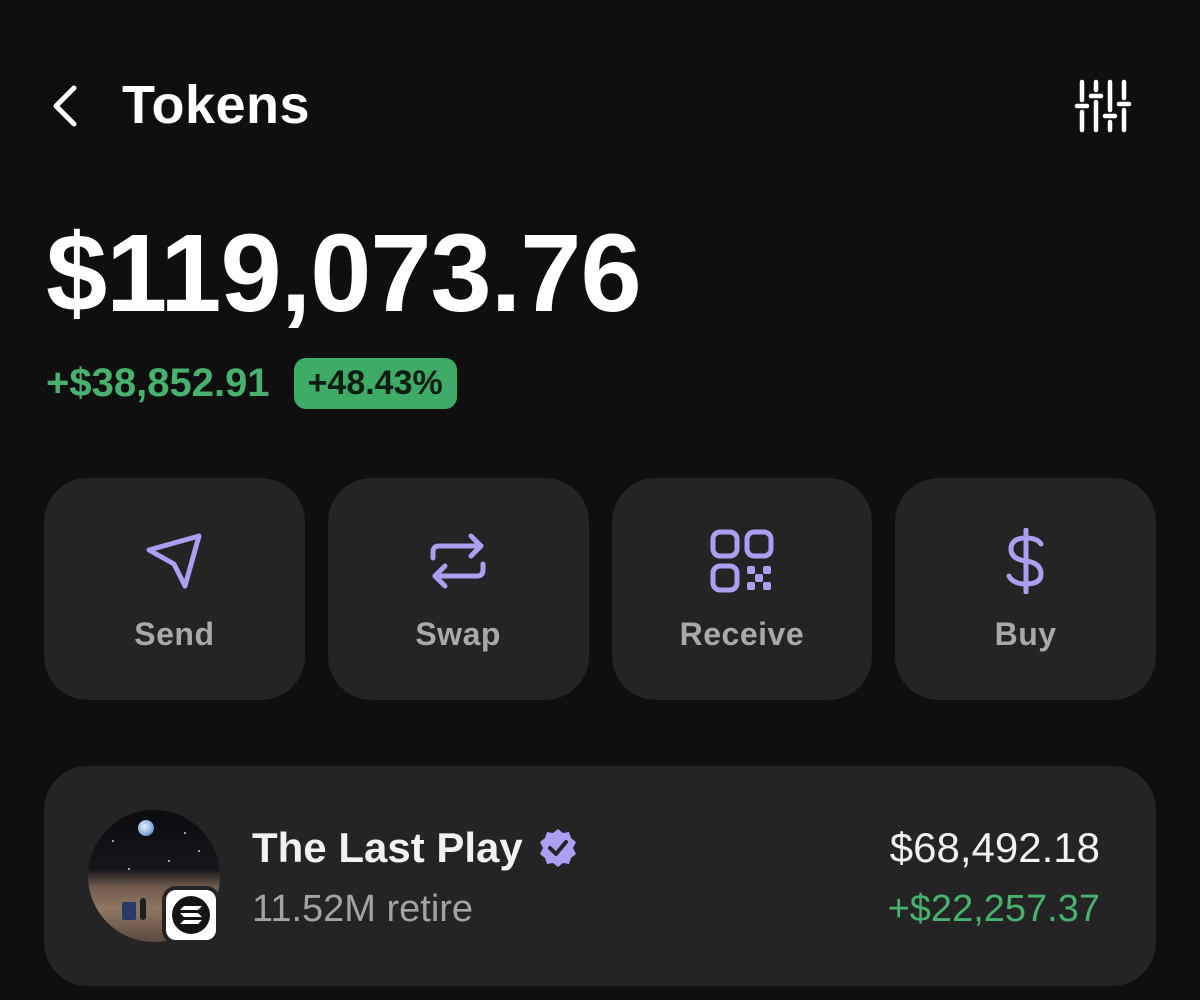  I want to click on token-amount: 11.52M retire, so click(363, 909).